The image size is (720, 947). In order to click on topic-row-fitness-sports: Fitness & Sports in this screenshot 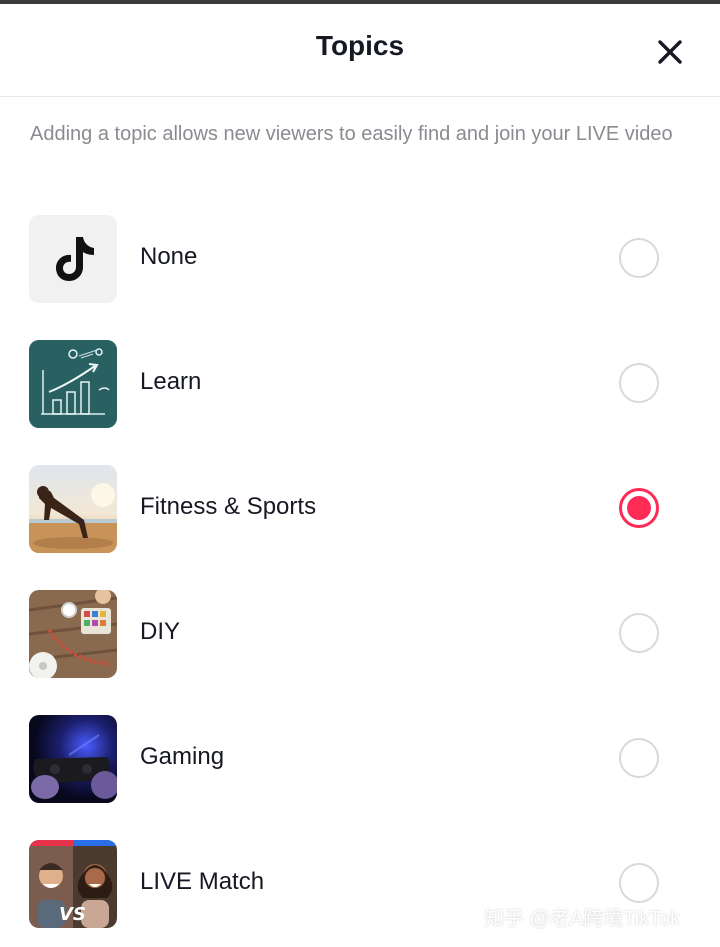, I will do `click(360, 509)`.